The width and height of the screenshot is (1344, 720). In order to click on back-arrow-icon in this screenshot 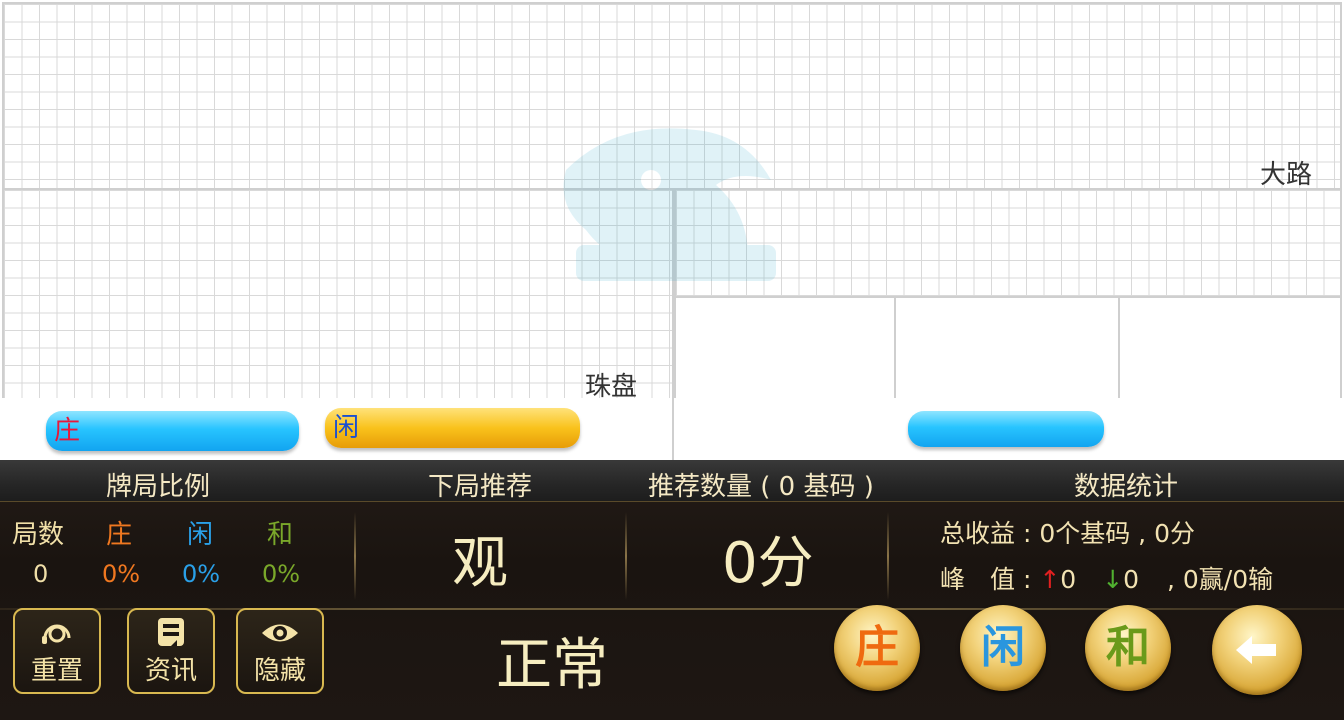, I will do `click(1256, 650)`.